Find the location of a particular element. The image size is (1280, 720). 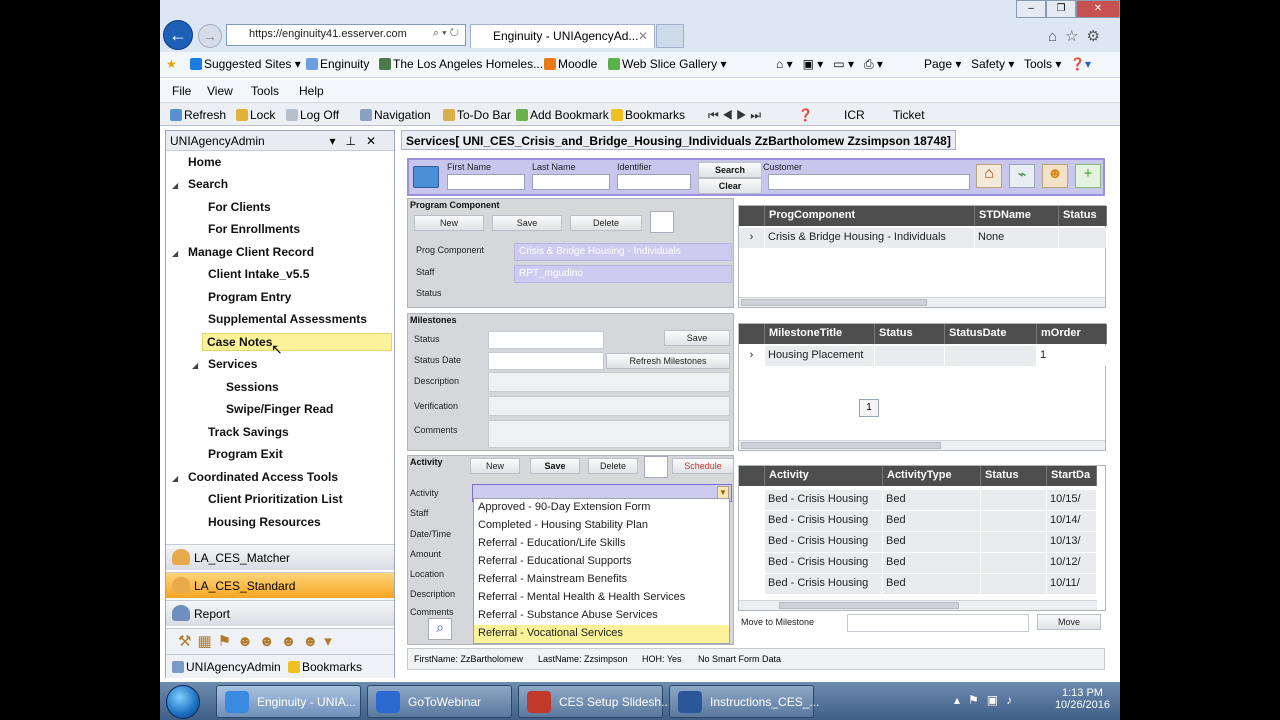

move-button: Move is located at coordinates (1069, 622).